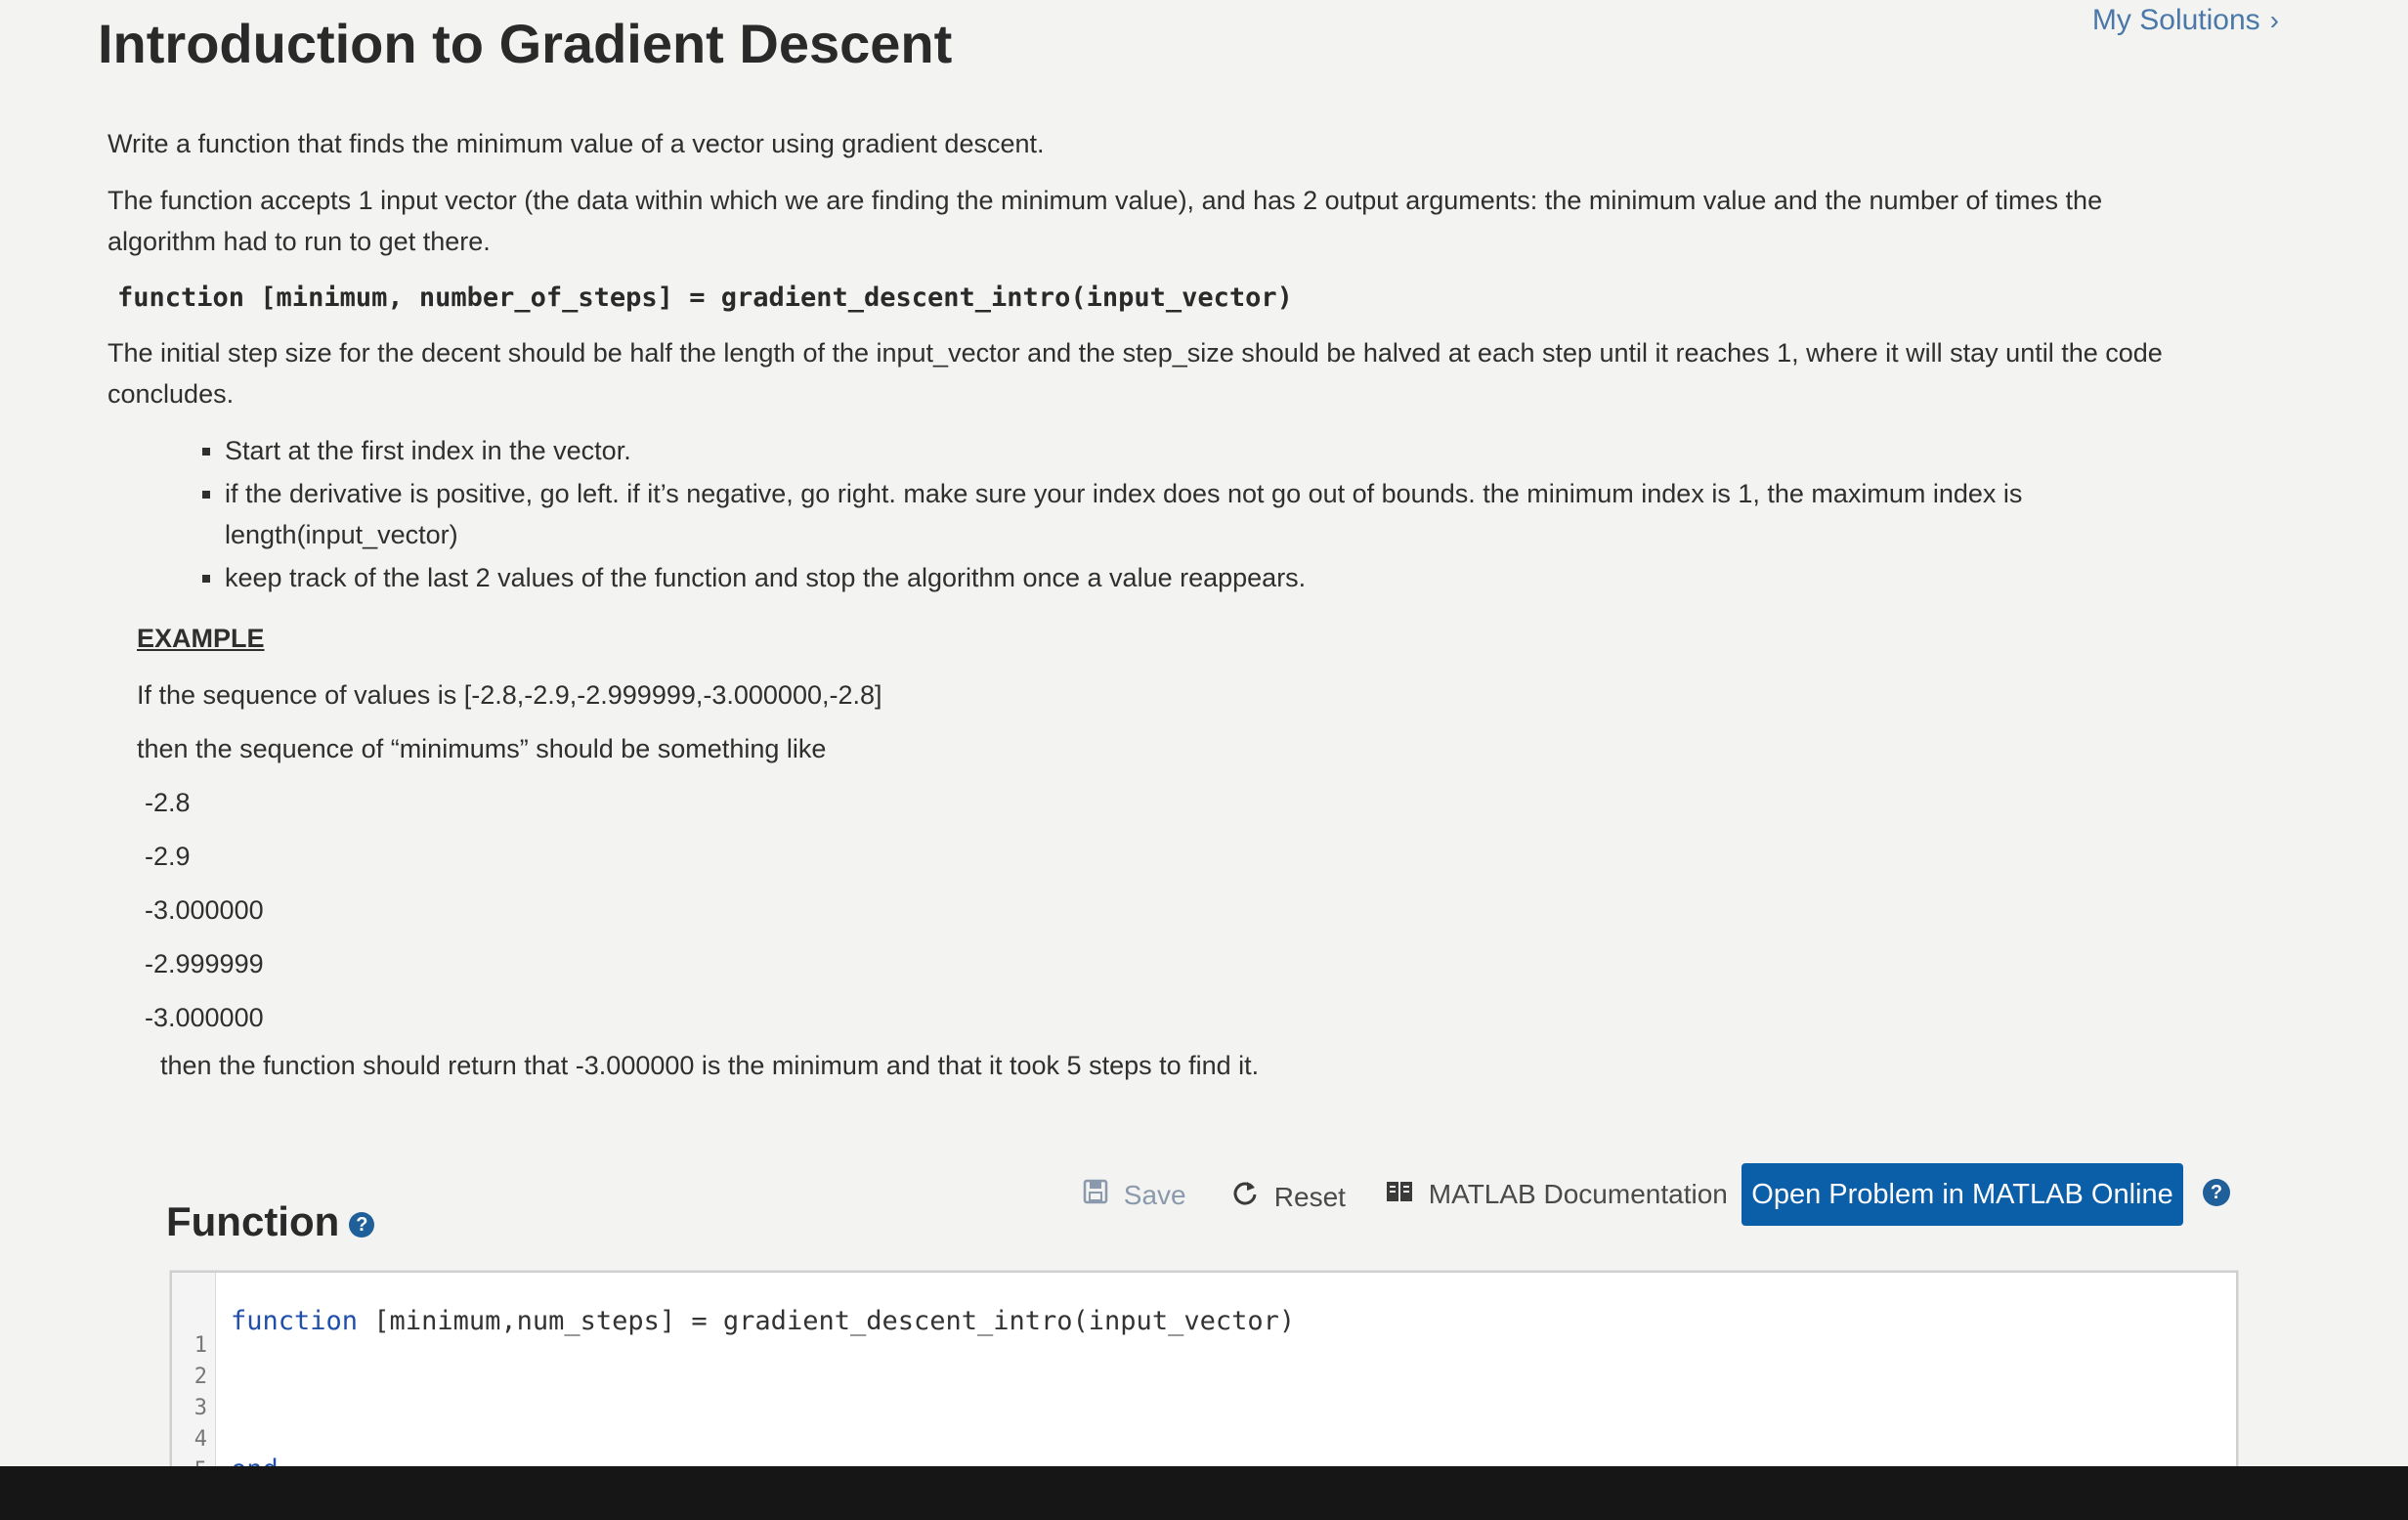  Describe the element at coordinates (168, 856) in the screenshot. I see `example-value: -2.9` at that location.